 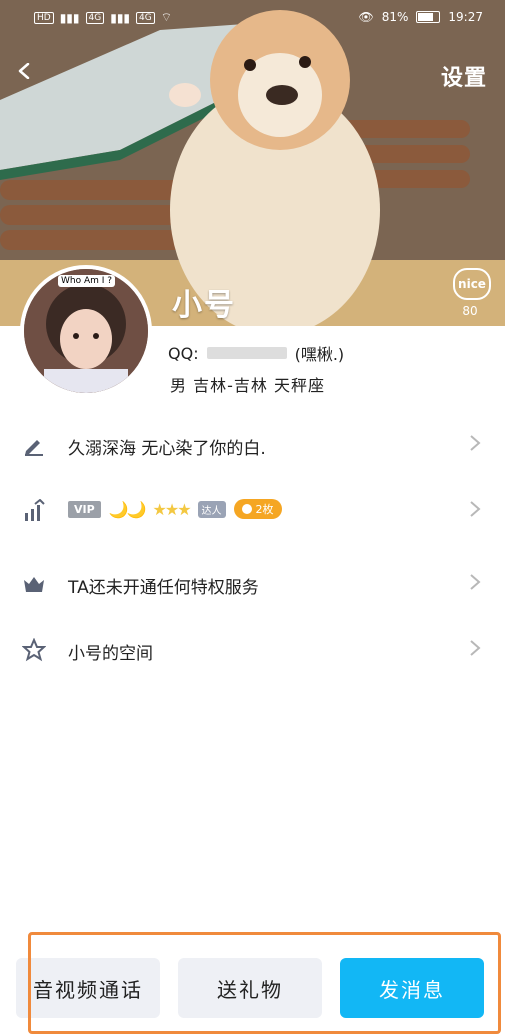 I want to click on qq-label: QQ:, so click(x=183, y=353).